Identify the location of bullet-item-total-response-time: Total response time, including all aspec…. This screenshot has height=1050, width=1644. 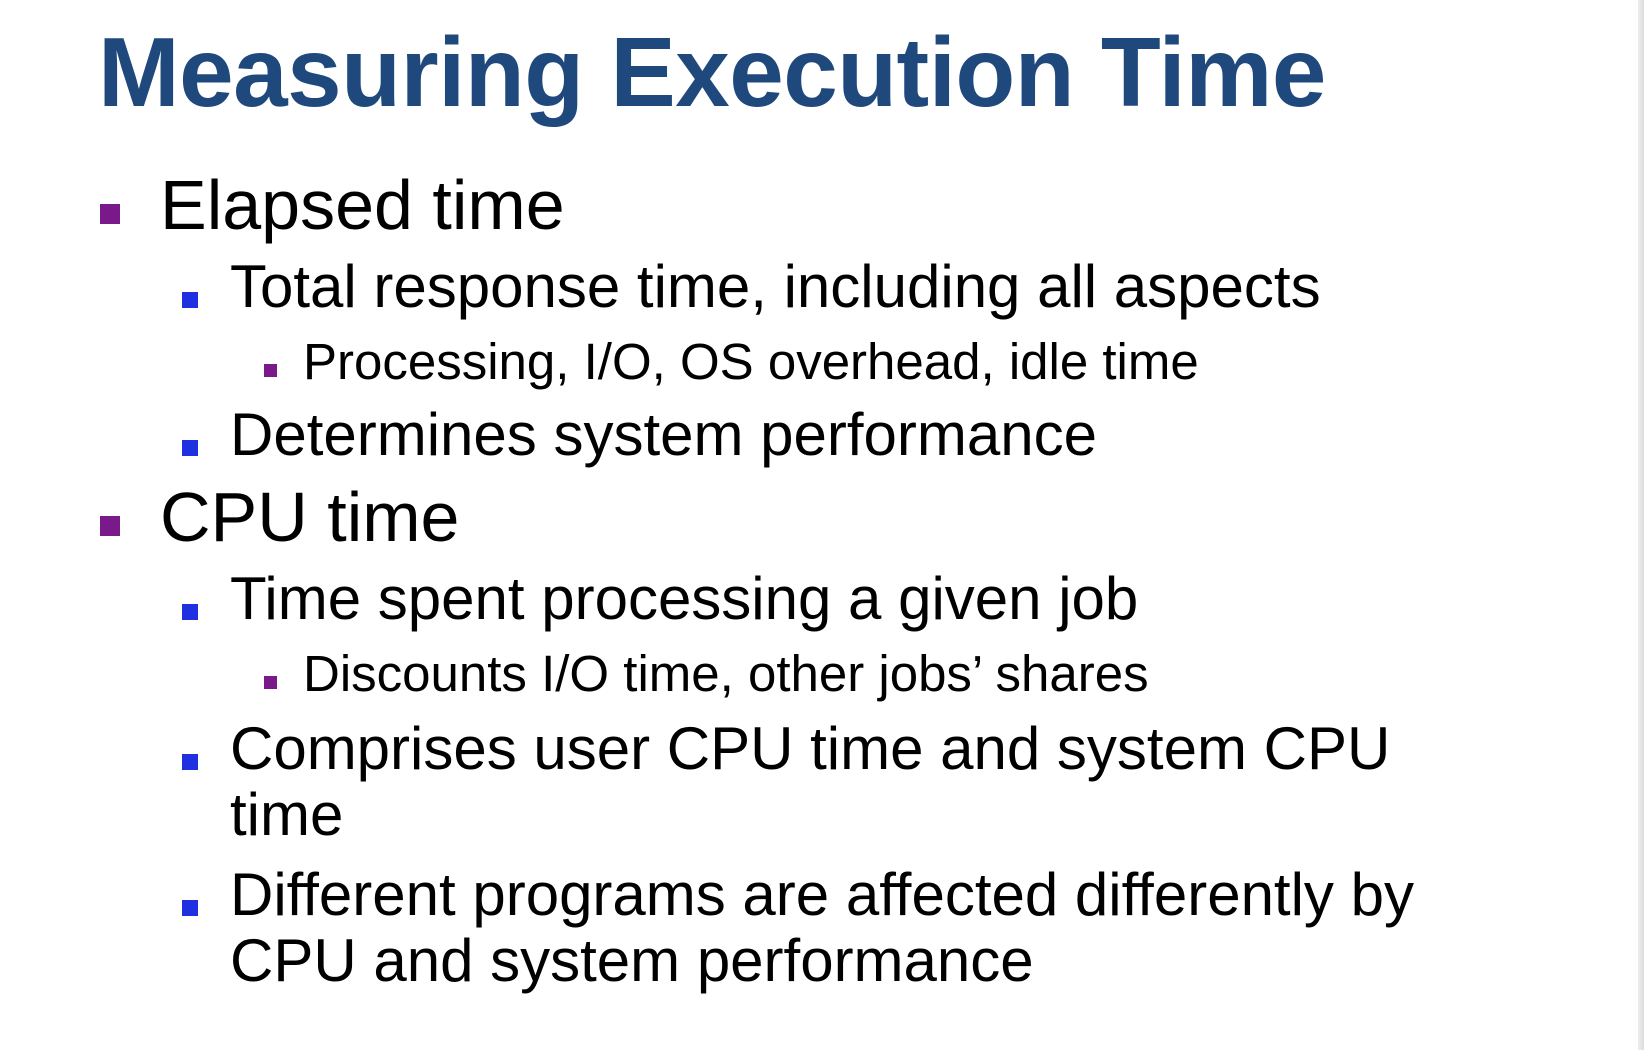
(751, 287).